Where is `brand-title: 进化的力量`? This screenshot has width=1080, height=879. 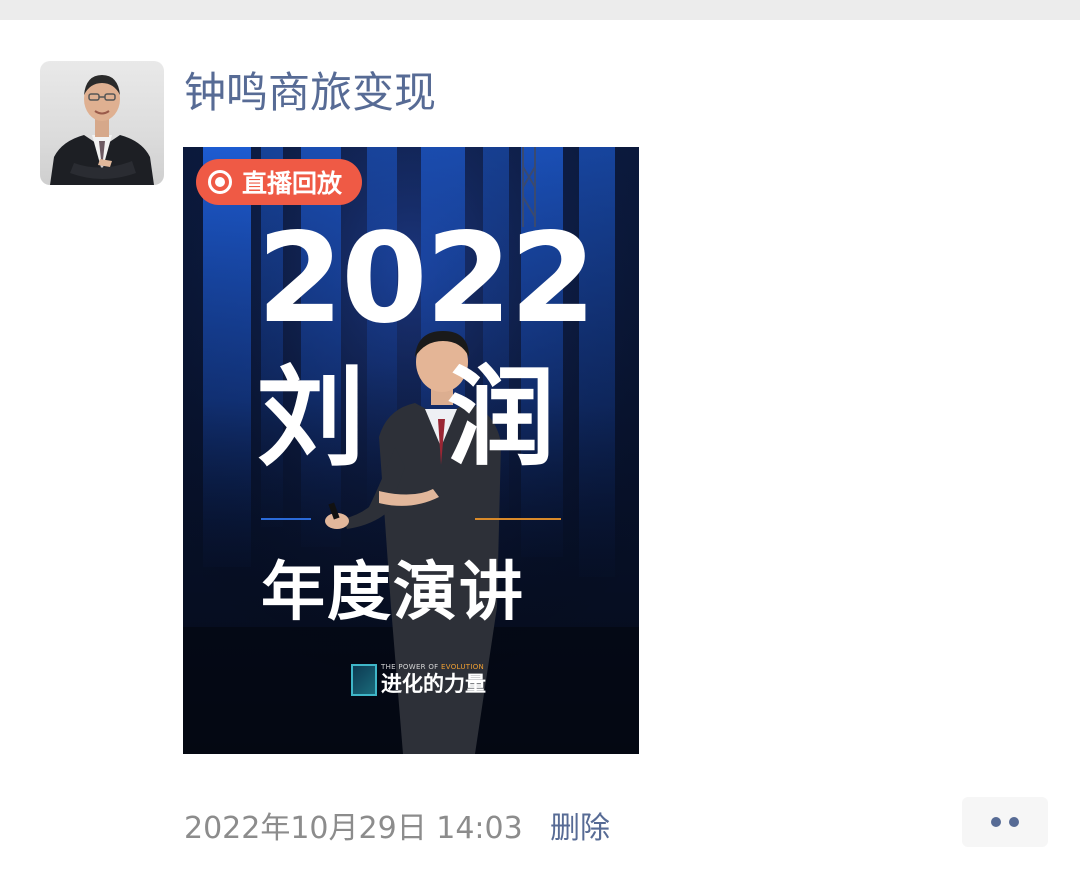
brand-title: 进化的力量 is located at coordinates (433, 684).